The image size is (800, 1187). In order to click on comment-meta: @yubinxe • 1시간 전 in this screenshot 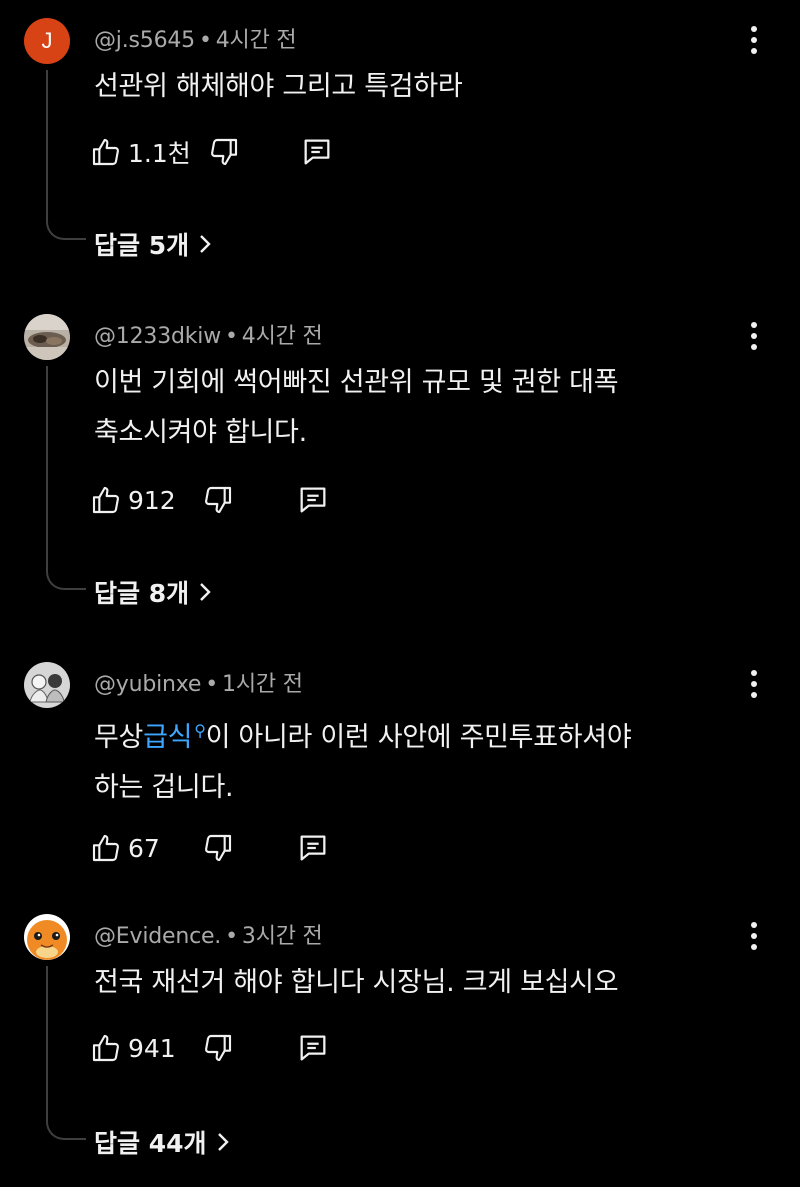, I will do `click(198, 682)`.